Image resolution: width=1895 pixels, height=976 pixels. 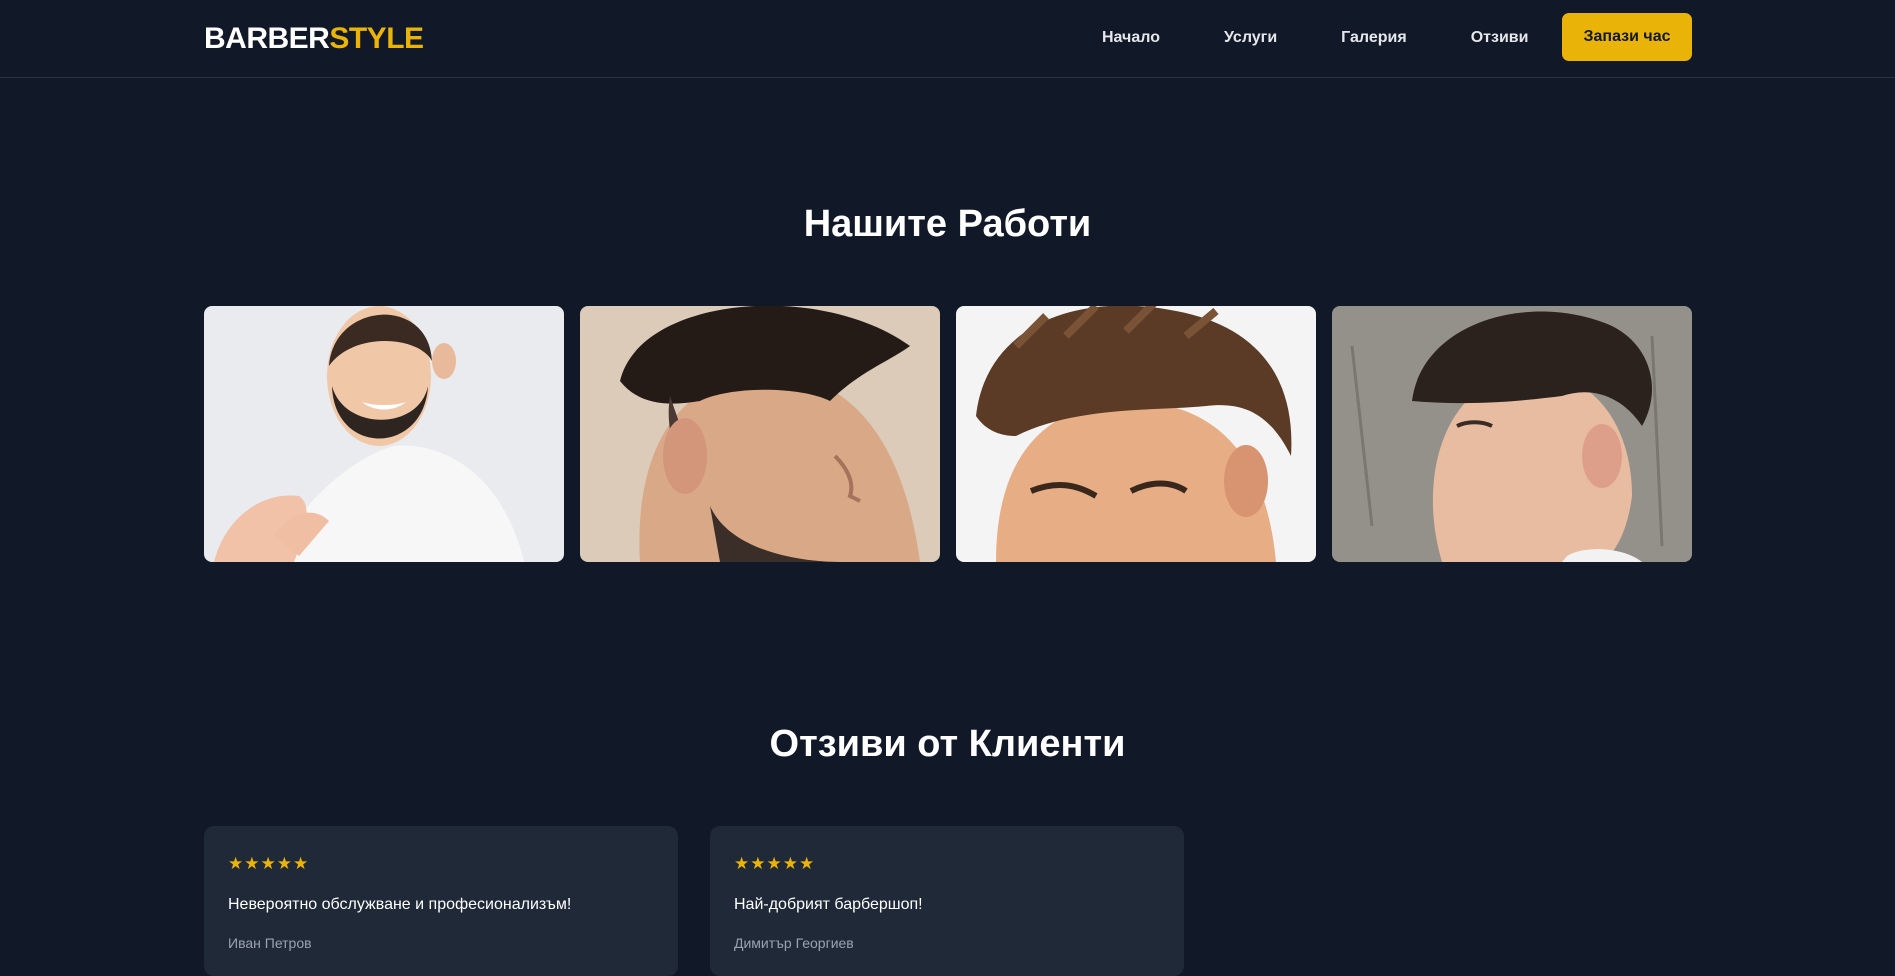 I want to click on nav-link-home: Начало, so click(x=1131, y=38).